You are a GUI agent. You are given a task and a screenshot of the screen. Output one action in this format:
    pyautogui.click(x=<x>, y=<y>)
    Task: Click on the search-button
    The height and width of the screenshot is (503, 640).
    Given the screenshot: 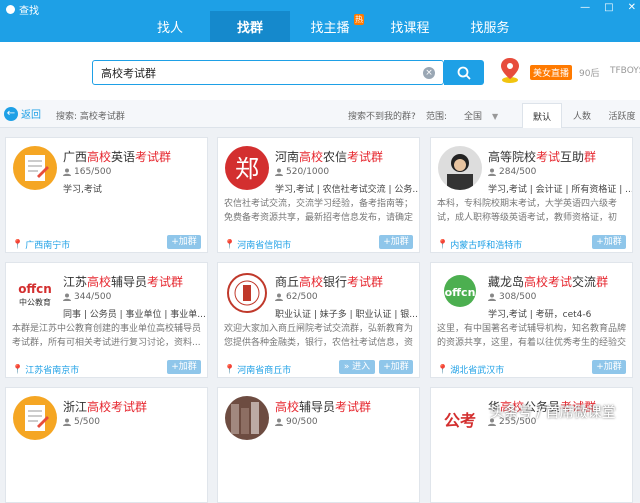 What is the action you would take?
    pyautogui.click(x=464, y=72)
    